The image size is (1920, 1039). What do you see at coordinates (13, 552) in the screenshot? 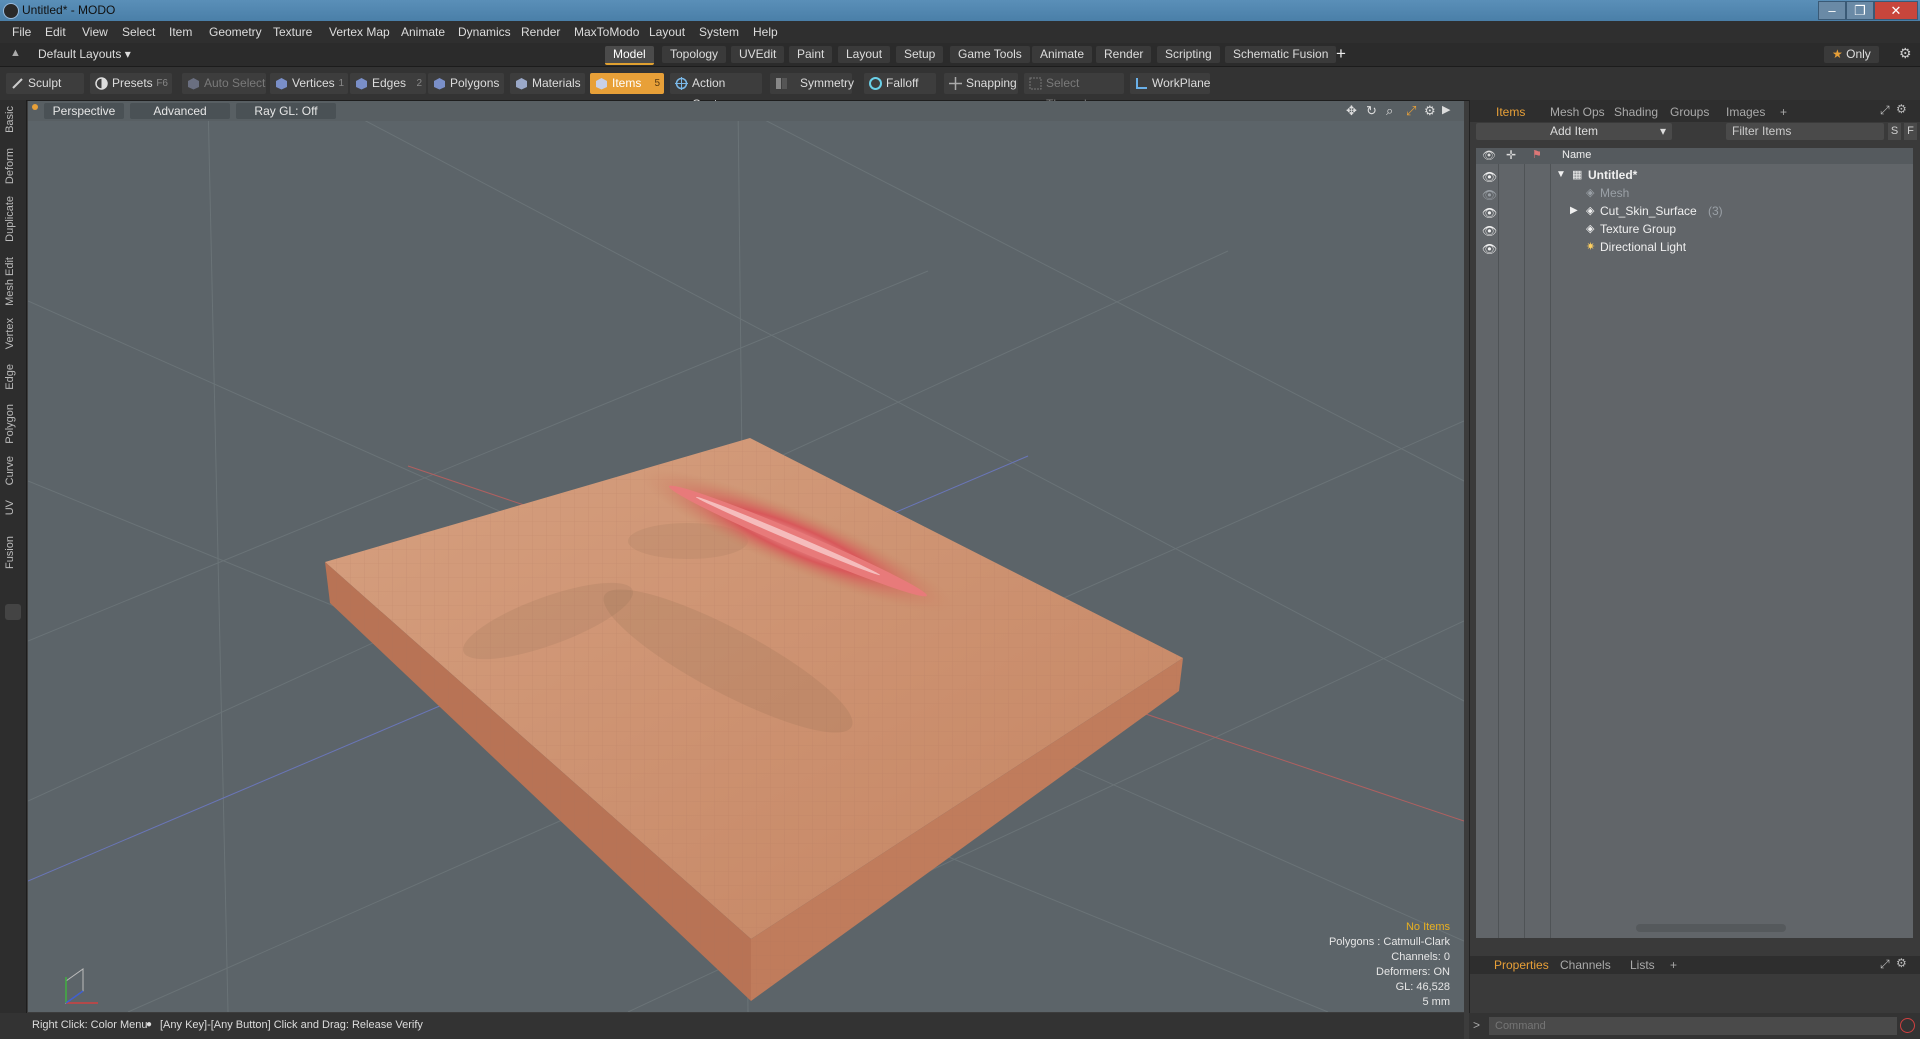
I see `tab-fusion: Fusion` at bounding box center [13, 552].